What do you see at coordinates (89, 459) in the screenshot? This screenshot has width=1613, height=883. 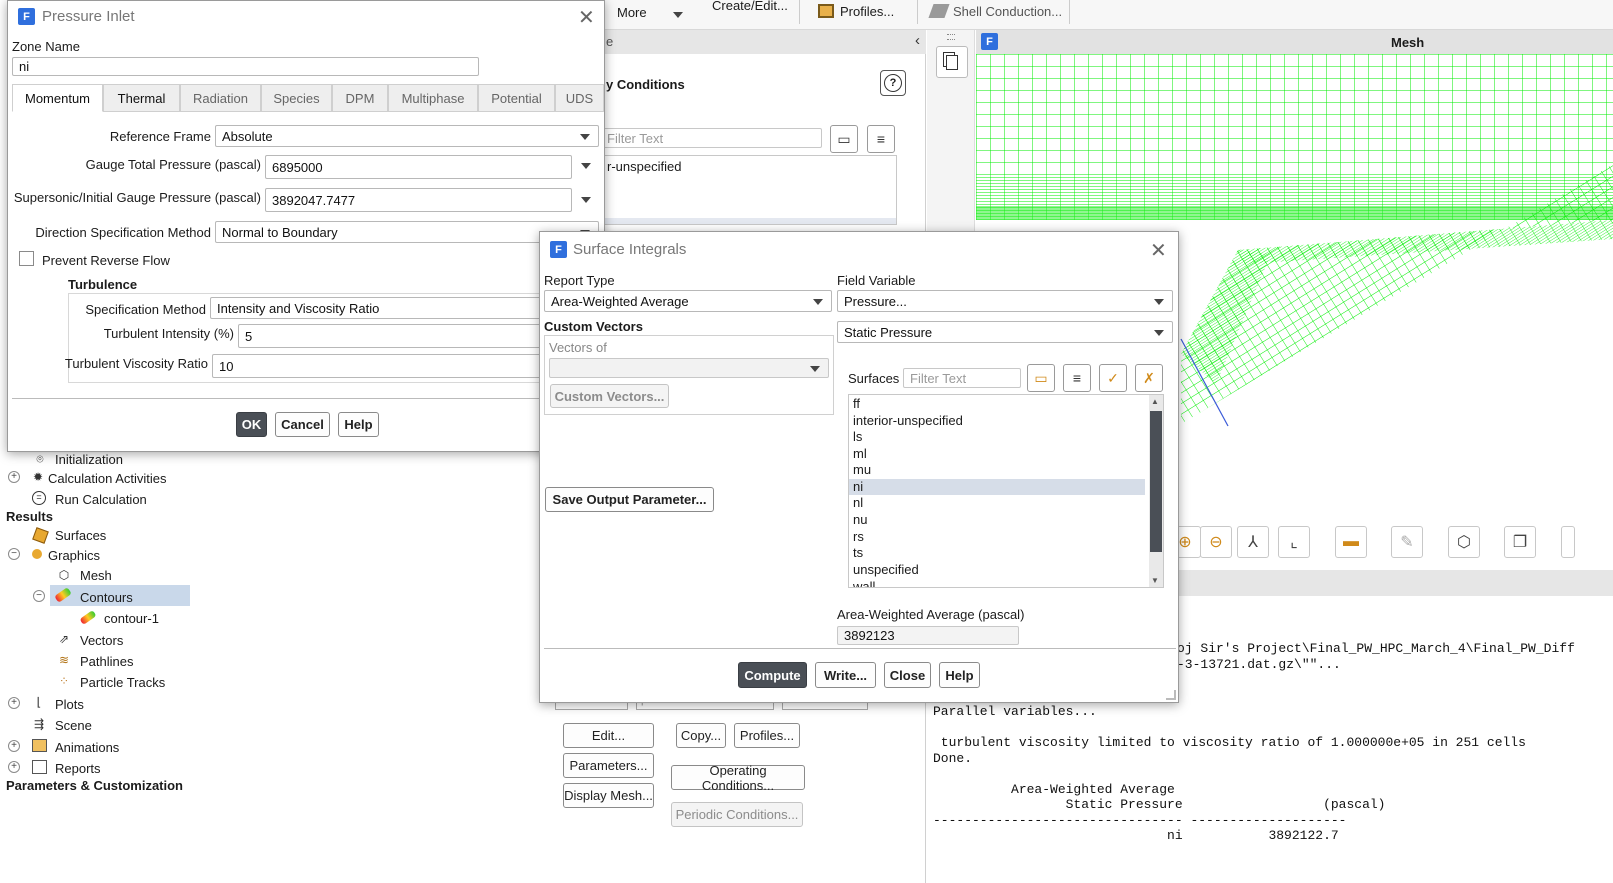 I see `tree-item-initialization: Initialization` at bounding box center [89, 459].